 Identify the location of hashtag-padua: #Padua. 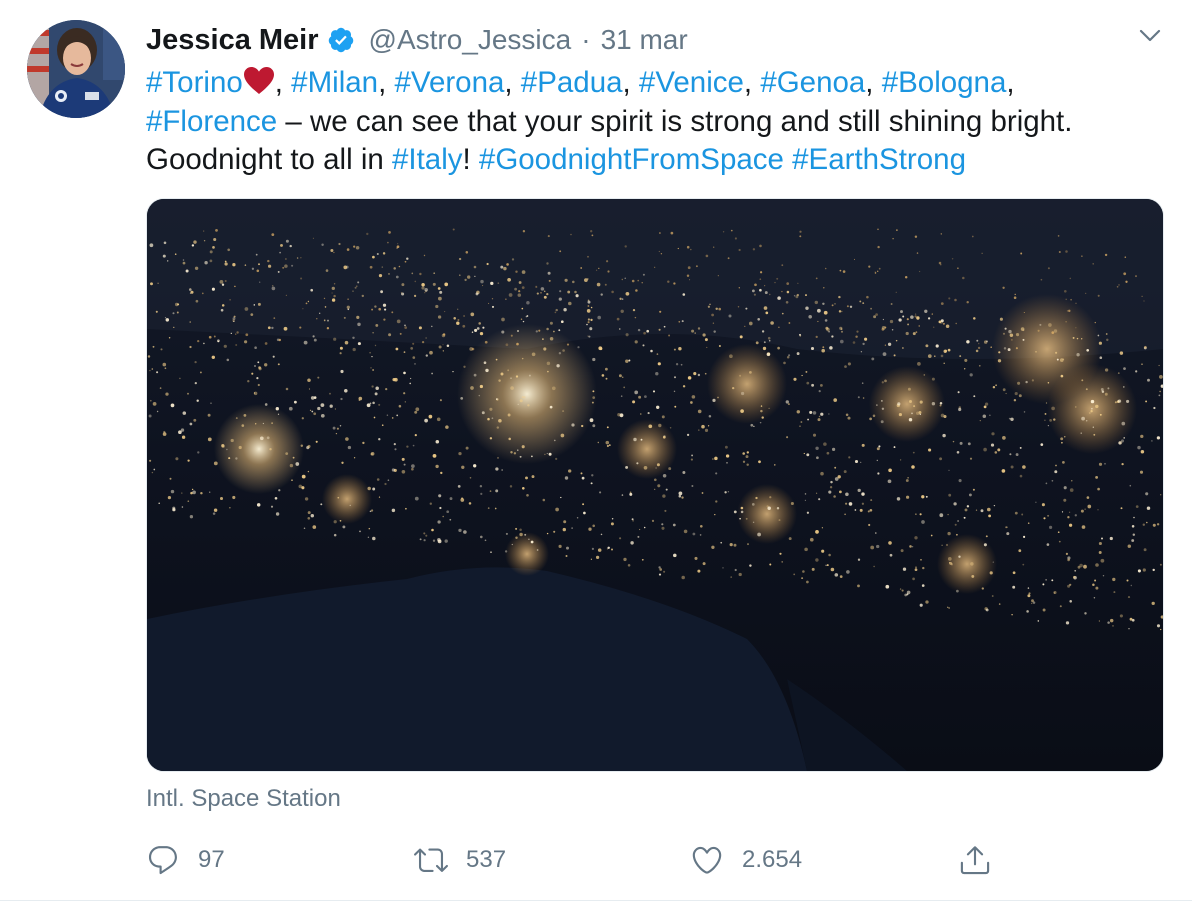
(572, 82).